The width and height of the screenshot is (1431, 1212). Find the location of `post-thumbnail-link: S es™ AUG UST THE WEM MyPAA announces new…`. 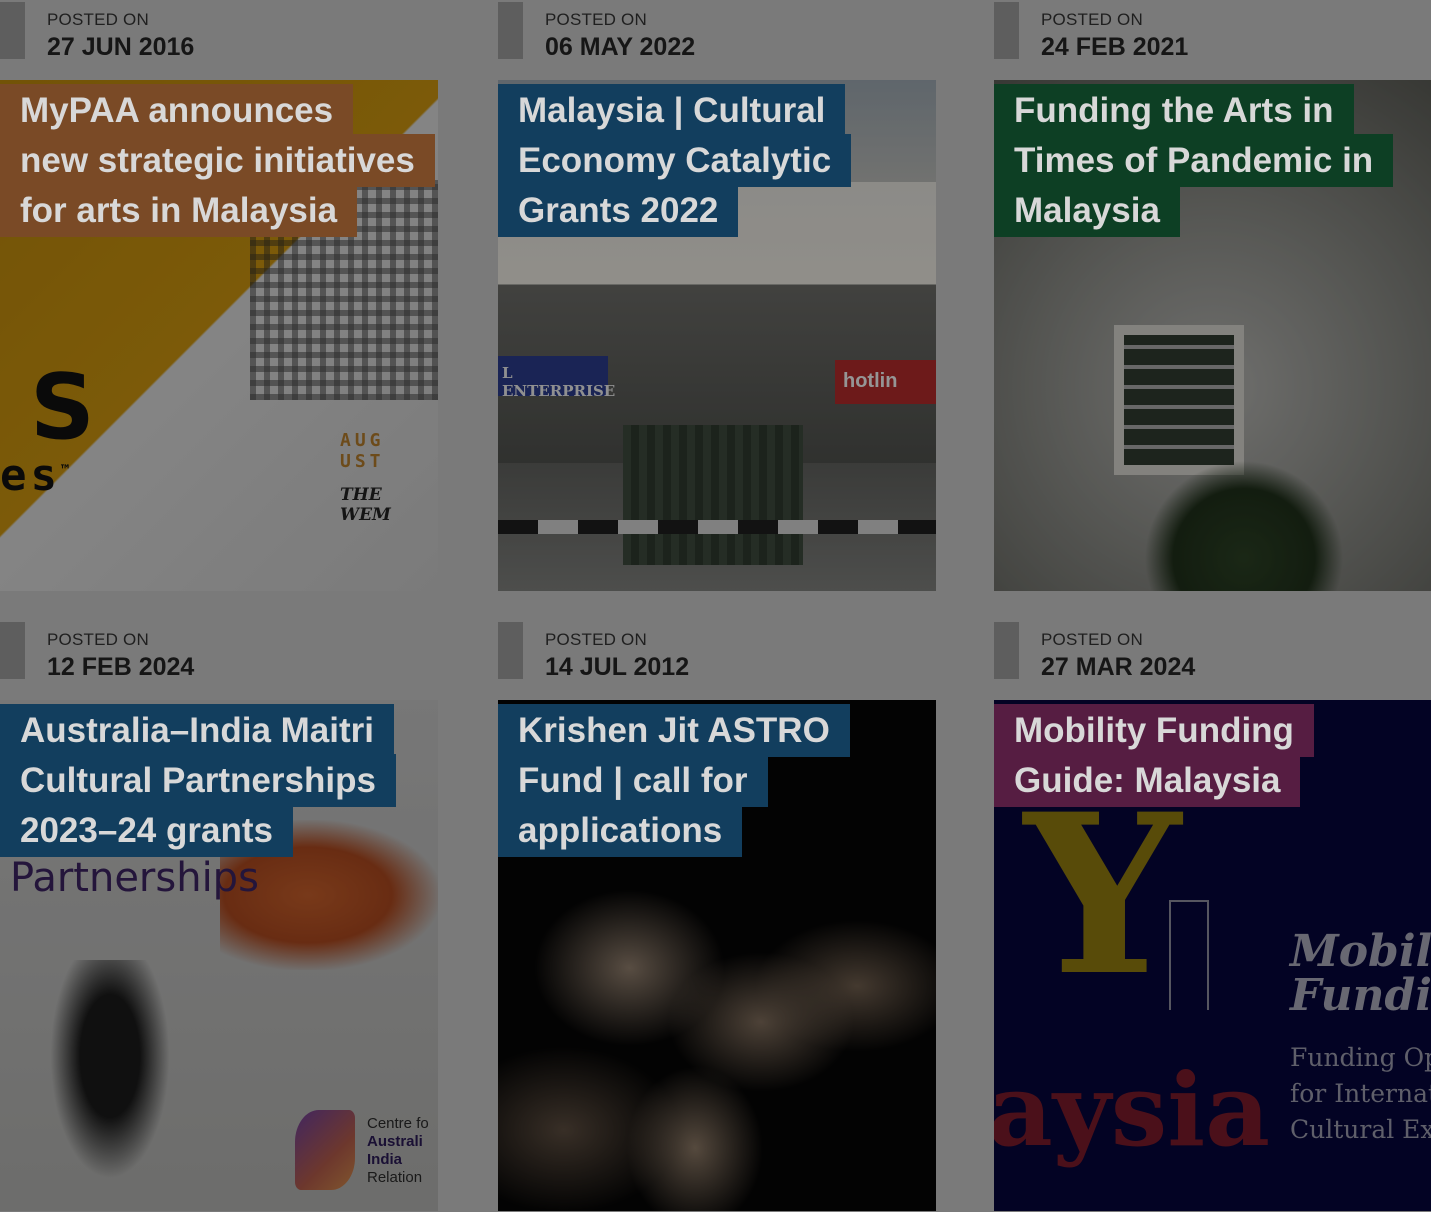

post-thumbnail-link: S es™ AUG UST THE WEM MyPAA announces new… is located at coordinates (219, 335).